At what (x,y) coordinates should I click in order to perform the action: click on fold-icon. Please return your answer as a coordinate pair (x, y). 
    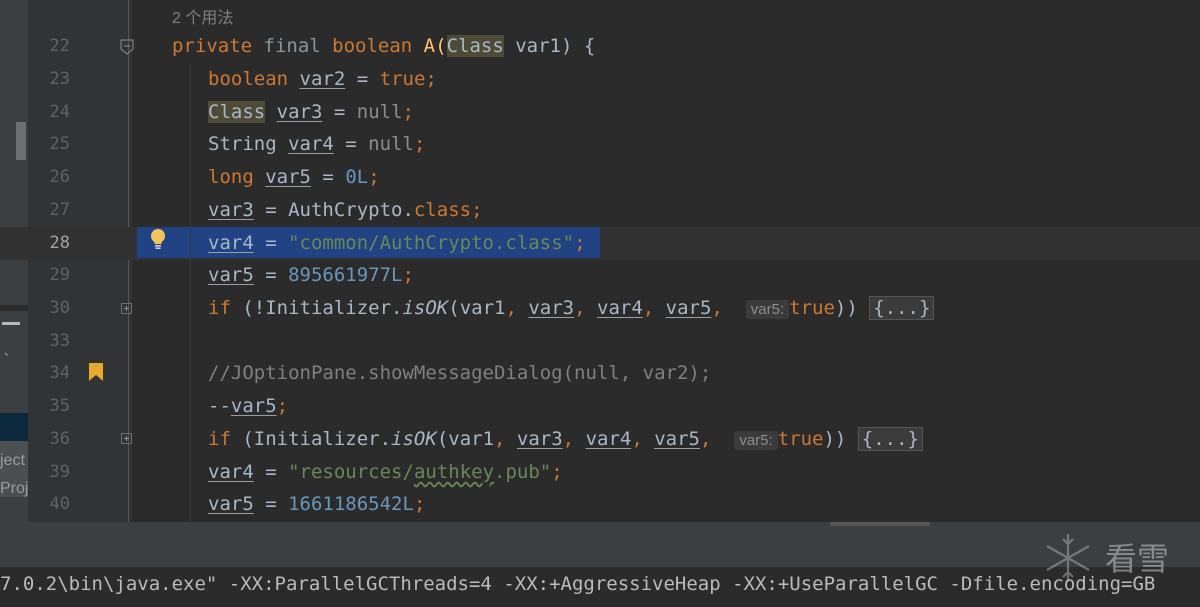
    Looking at the image, I should click on (127, 47).